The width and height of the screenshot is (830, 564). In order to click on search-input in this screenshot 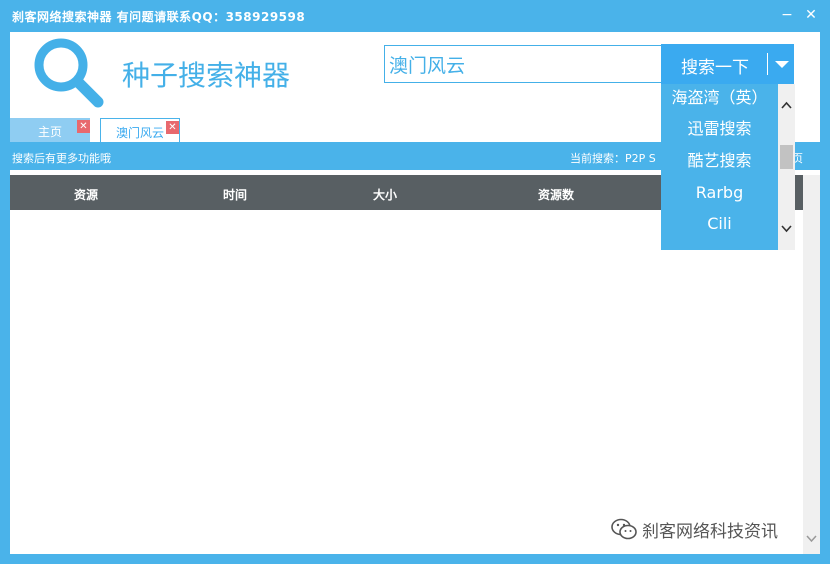, I will do `click(523, 64)`.